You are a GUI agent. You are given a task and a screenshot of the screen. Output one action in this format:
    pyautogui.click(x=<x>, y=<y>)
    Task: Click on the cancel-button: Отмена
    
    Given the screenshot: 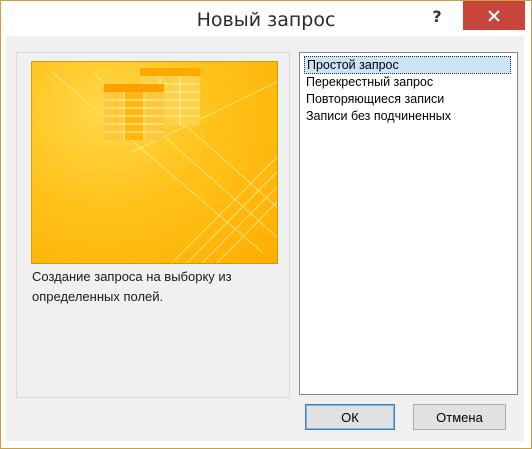 What is the action you would take?
    pyautogui.click(x=459, y=417)
    